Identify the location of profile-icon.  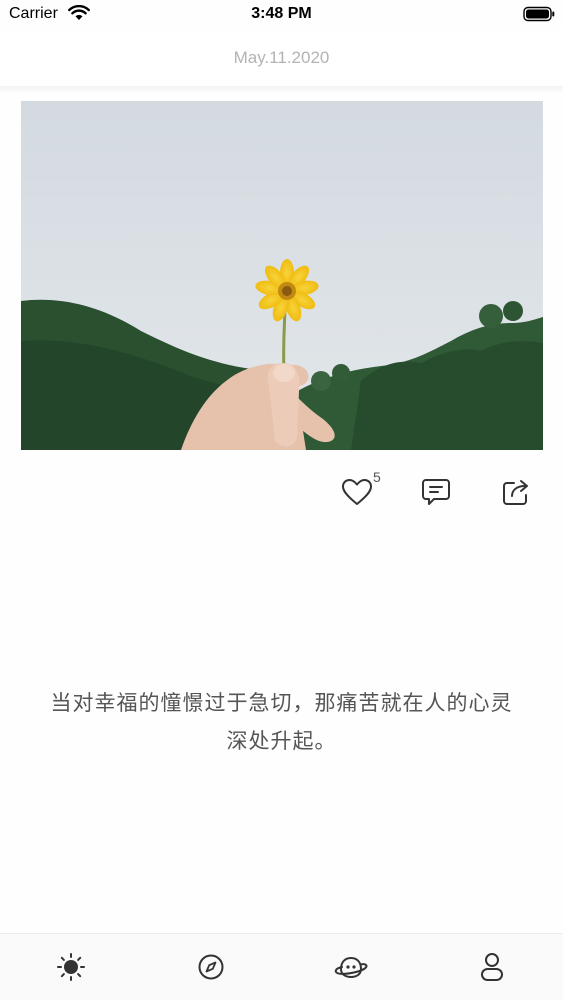
(492, 967).